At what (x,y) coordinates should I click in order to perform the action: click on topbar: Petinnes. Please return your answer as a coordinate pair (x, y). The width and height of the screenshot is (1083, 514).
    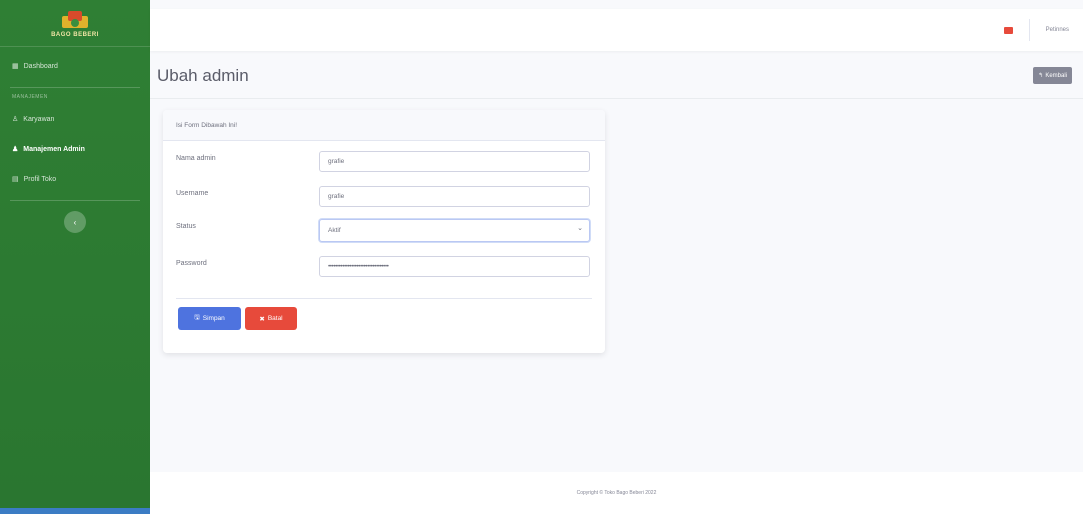
    Looking at the image, I should click on (616, 30).